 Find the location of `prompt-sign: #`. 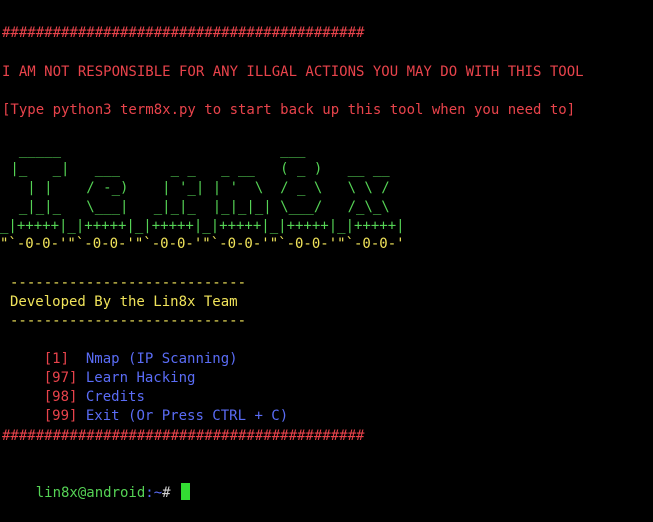

prompt-sign: # is located at coordinates (171, 493).